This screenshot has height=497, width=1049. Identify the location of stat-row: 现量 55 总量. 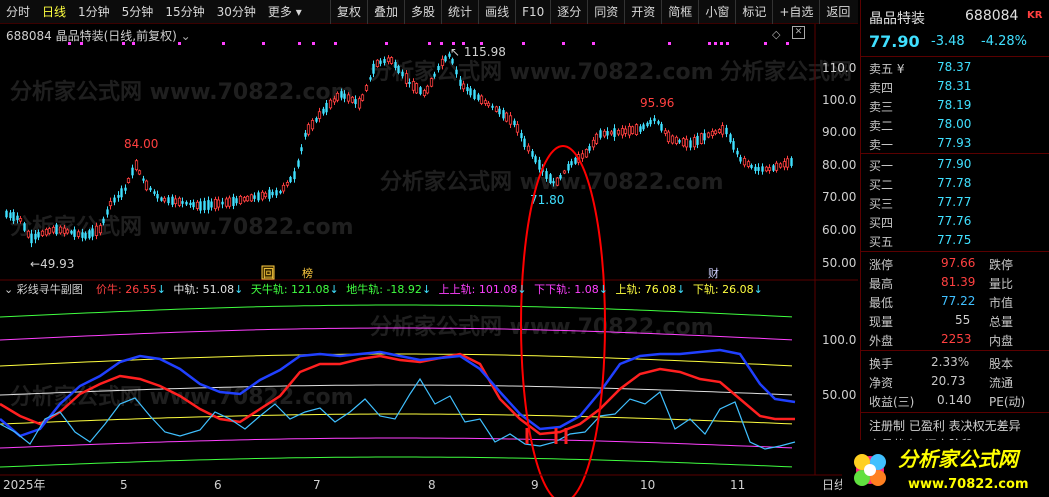
(955, 321).